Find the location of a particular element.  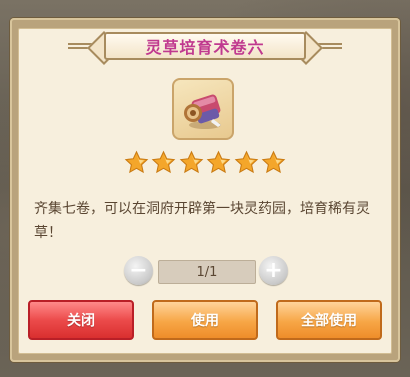

title-plate: 灵草培育术卷六 is located at coordinates (205, 46).